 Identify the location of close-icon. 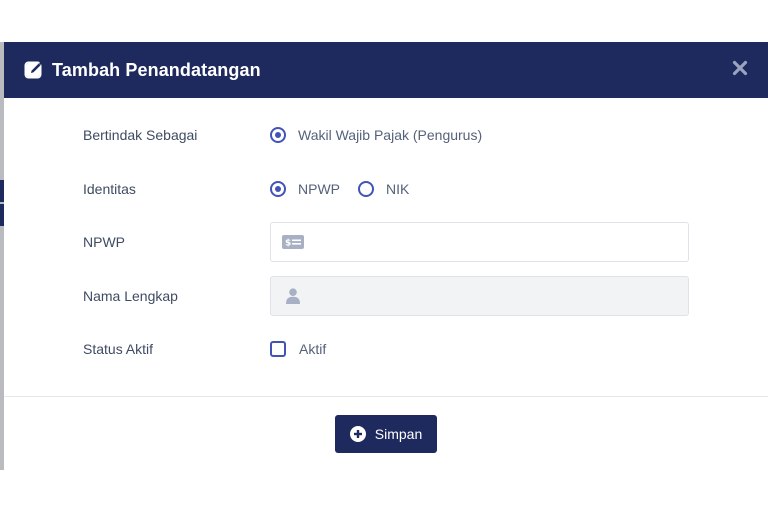
(740, 70).